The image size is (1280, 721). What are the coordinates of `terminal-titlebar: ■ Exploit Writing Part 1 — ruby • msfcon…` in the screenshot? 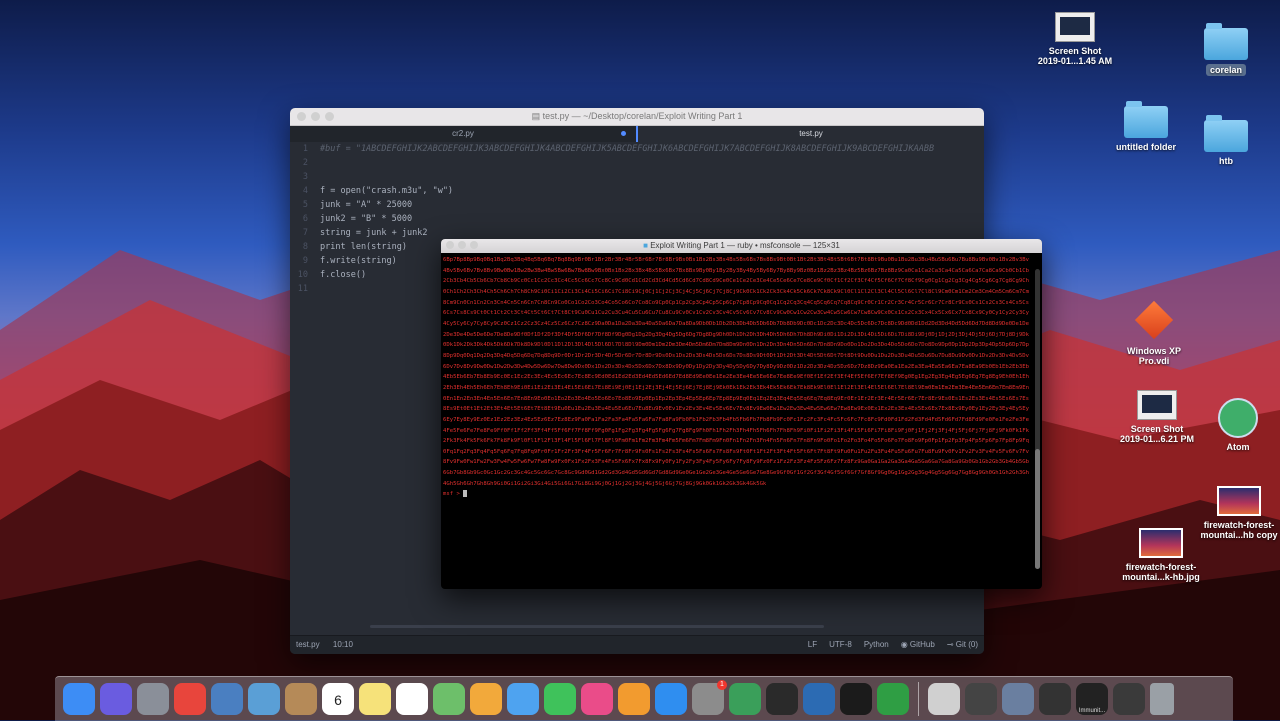 It's located at (741, 246).